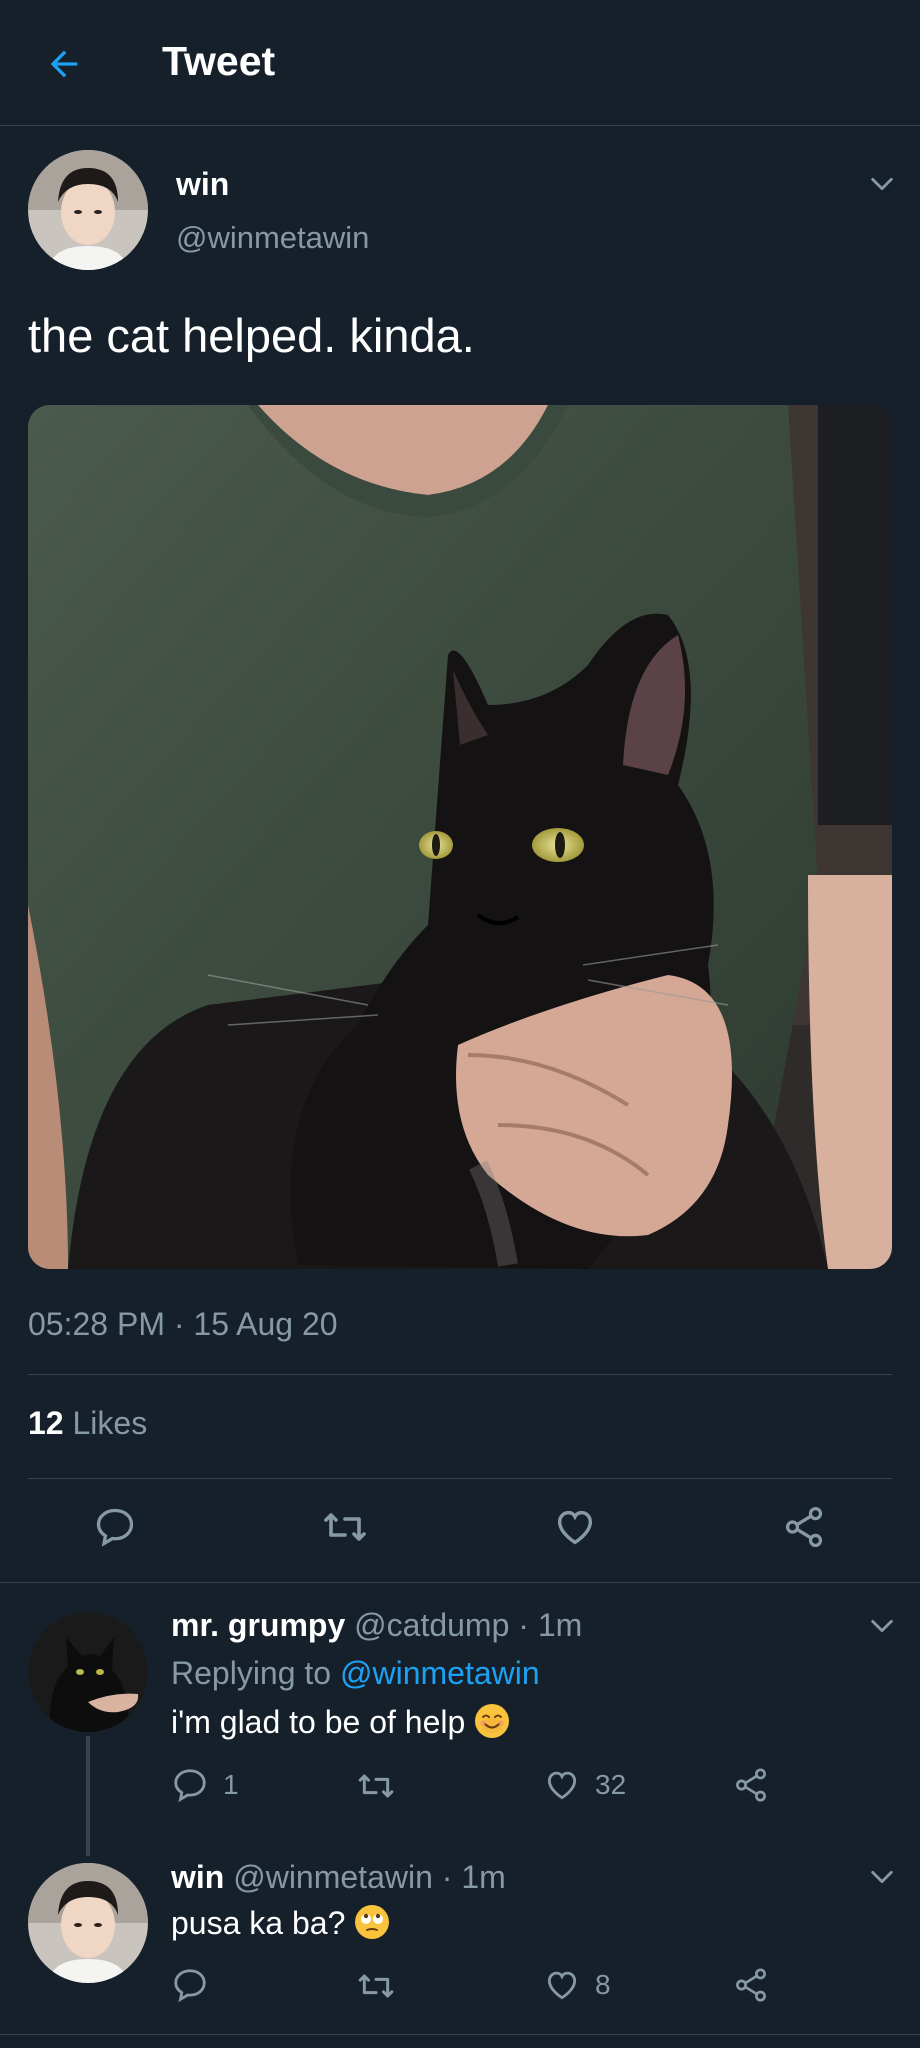 This screenshot has height=2048, width=920. I want to click on reply-text: pusa ka ba?, so click(280, 1923).